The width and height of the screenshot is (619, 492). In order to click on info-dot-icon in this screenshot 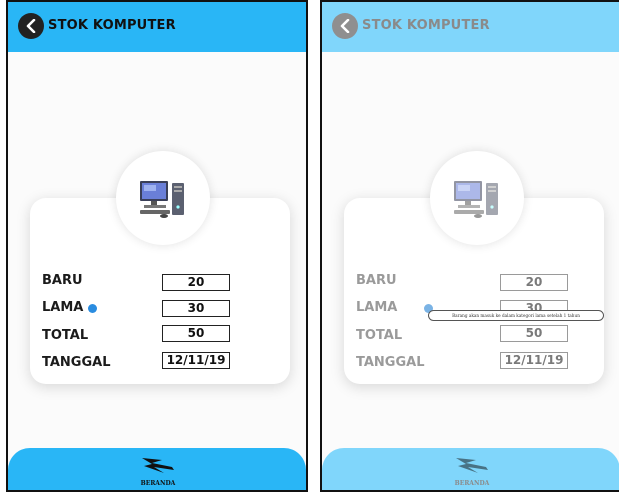, I will do `click(92, 308)`.